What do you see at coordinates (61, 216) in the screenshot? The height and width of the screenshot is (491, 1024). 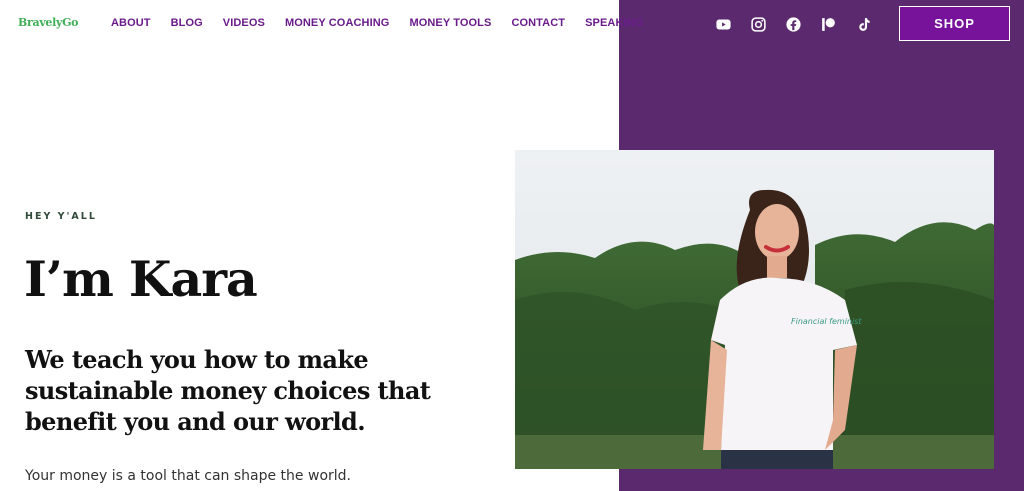 I see `hero-eyebrow: HEY Y'ALL` at bounding box center [61, 216].